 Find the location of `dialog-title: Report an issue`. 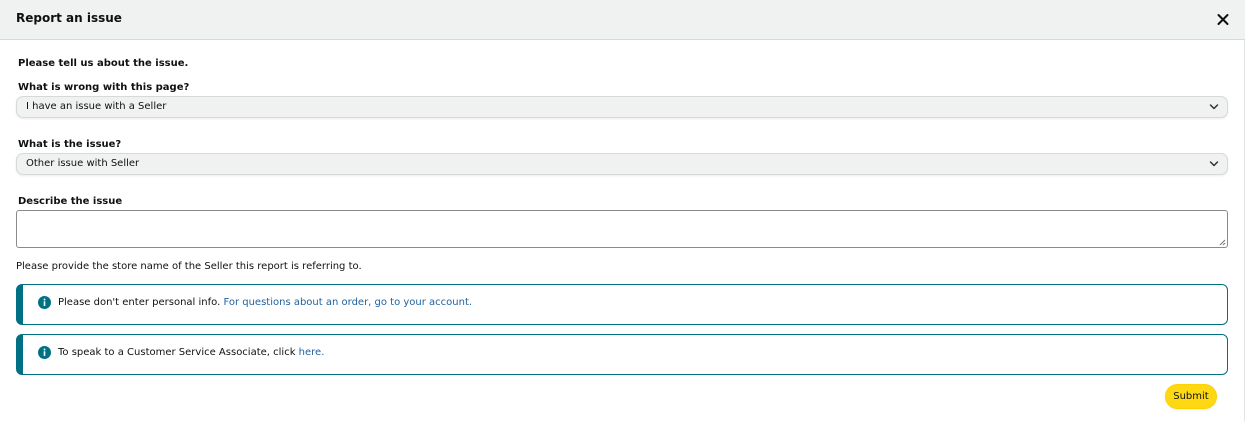

dialog-title: Report an issue is located at coordinates (69, 18).